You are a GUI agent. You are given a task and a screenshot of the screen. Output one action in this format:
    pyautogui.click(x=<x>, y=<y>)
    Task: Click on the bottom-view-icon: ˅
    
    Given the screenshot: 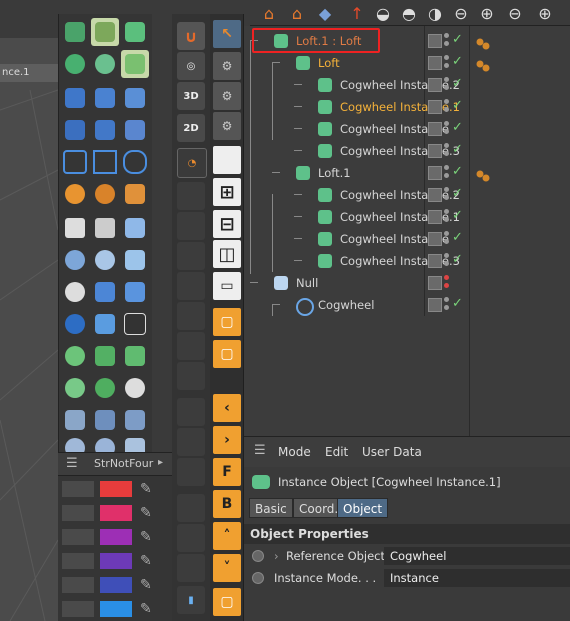 What is the action you would take?
    pyautogui.click(x=227, y=568)
    